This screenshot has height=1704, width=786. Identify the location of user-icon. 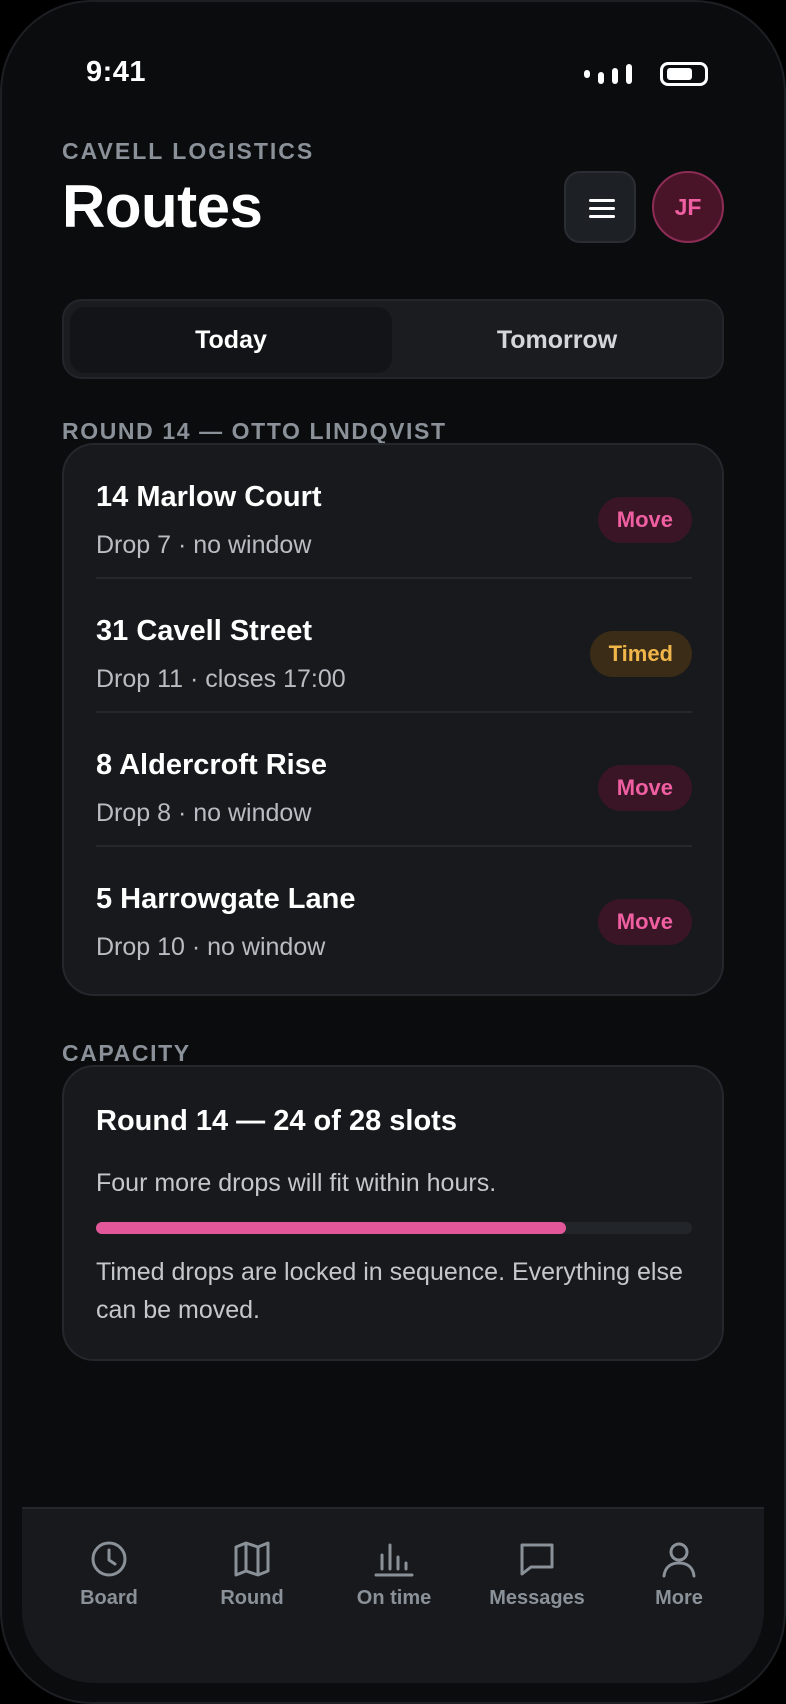
(679, 1560).